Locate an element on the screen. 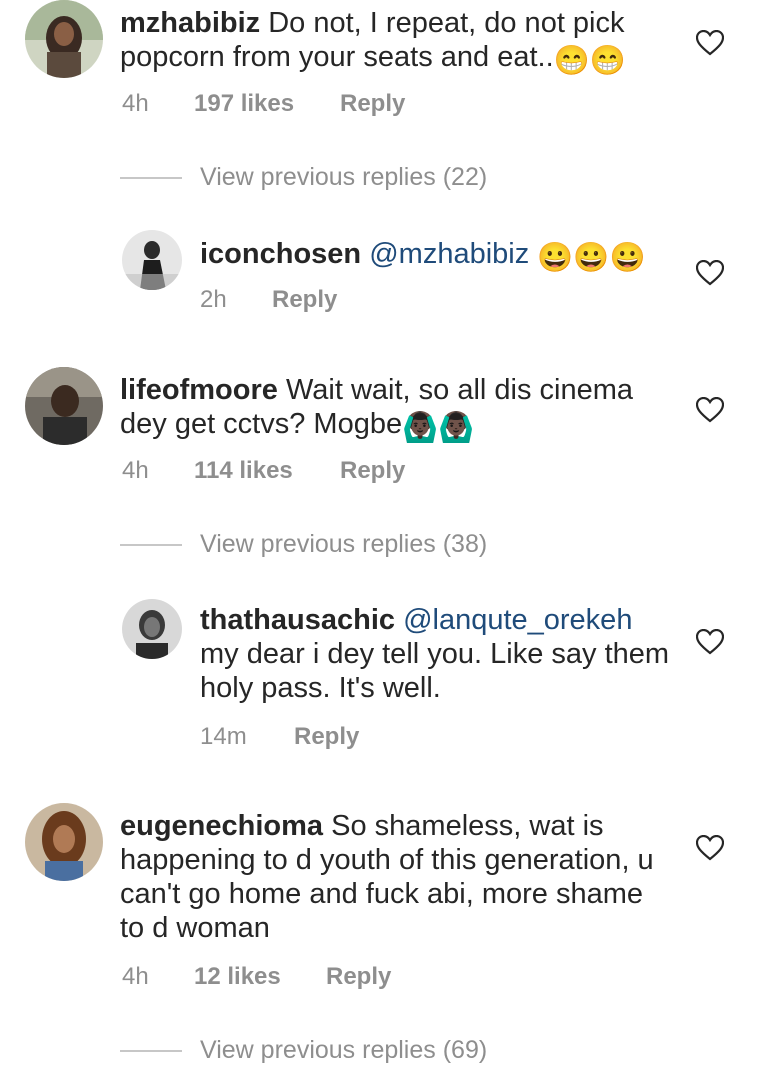  view-previous-replies: View previous replies (38) is located at coordinates (303, 544).